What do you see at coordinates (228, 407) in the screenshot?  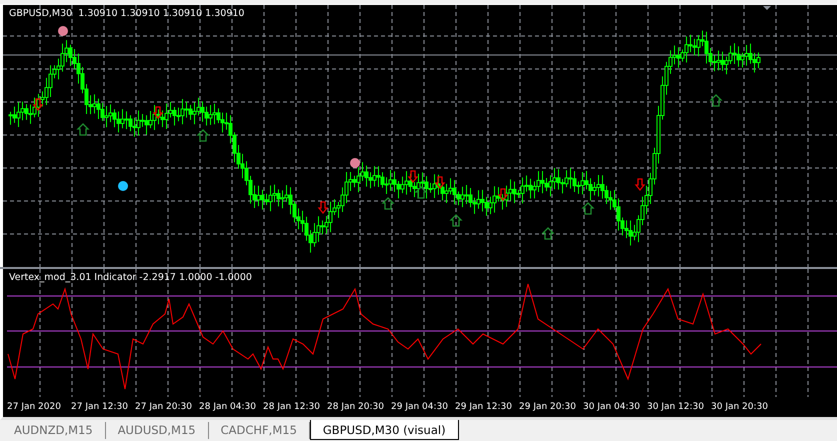 I see `time-axis-label: 28 Jan 04:30` at bounding box center [228, 407].